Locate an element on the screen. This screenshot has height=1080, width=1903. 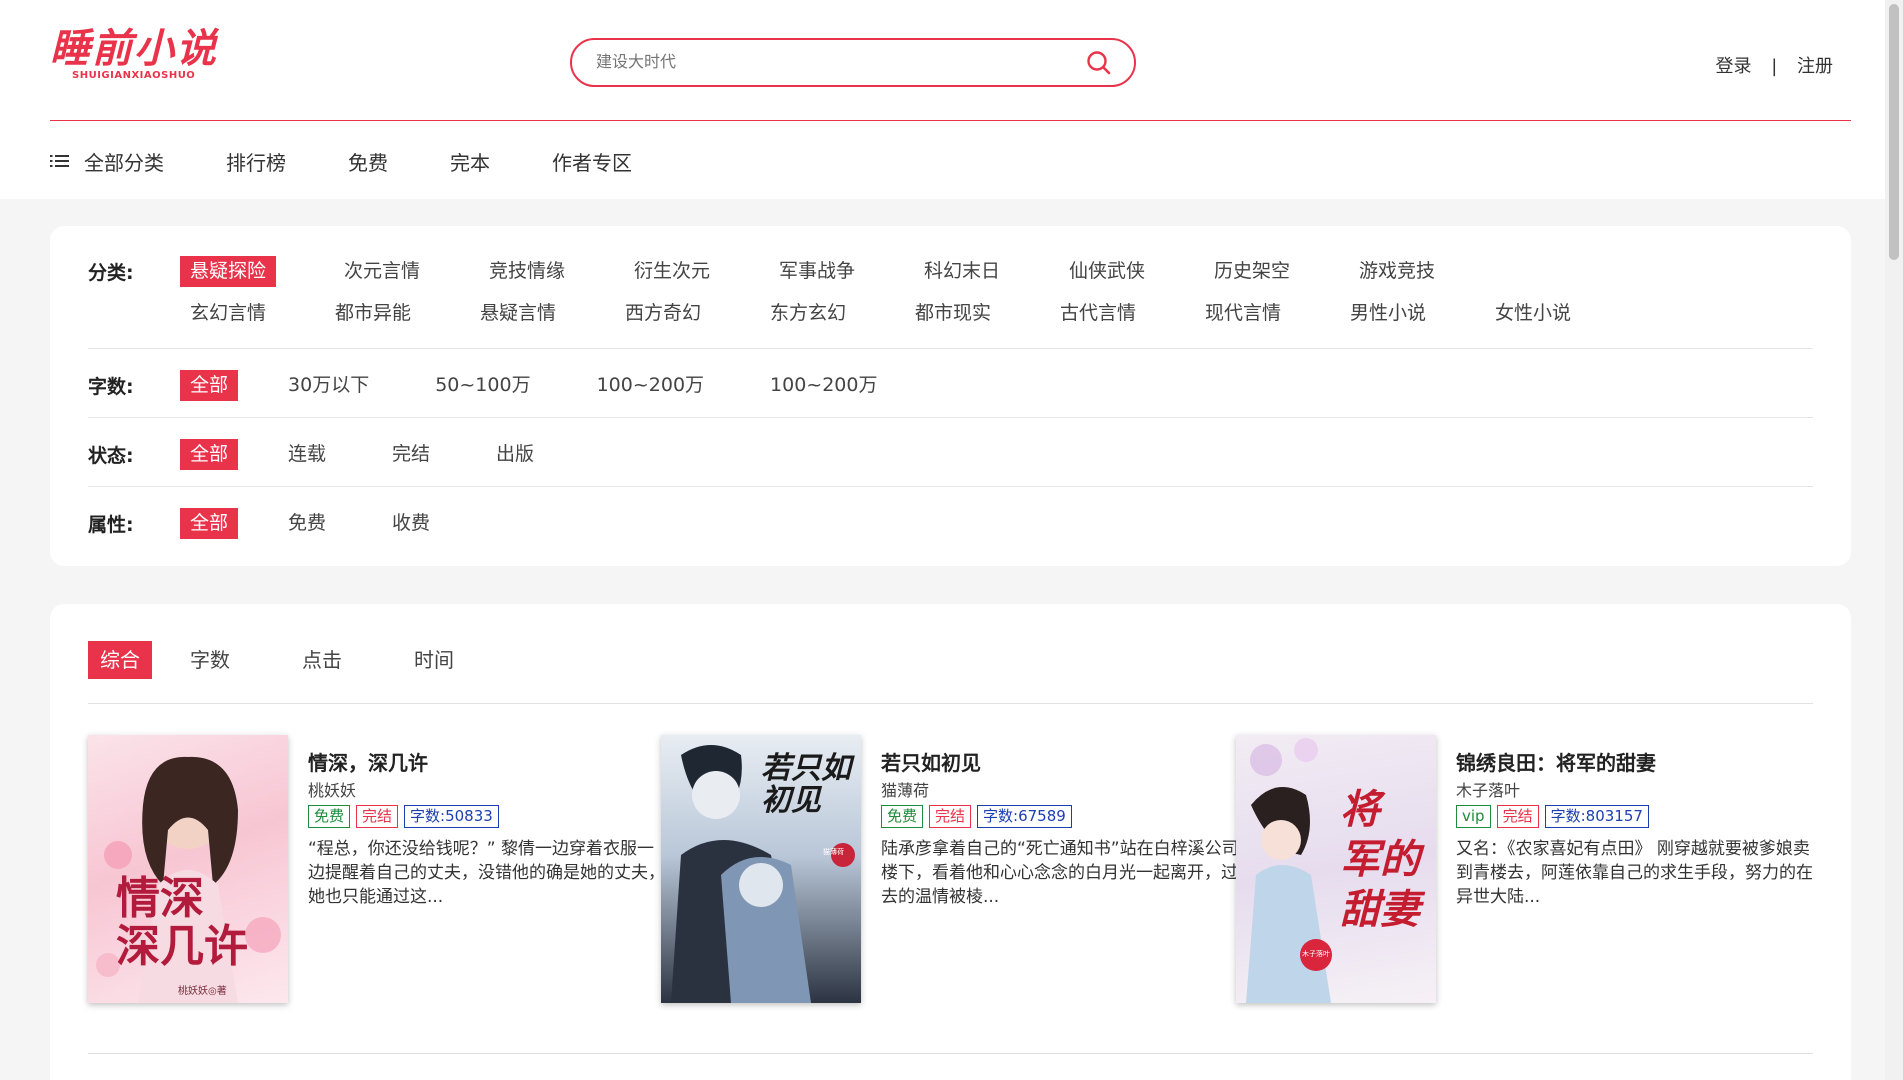
book-author: 桃妖妖 is located at coordinates (488, 789).